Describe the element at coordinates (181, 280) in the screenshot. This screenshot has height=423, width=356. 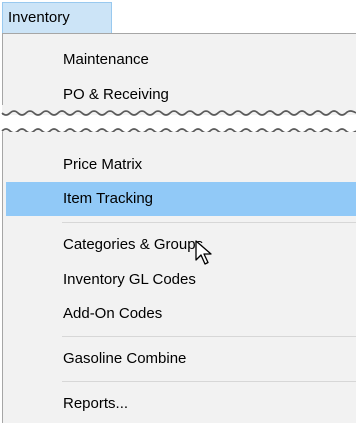
I see `menu-item-inventory-gl-codes: Inventory GL Codes` at that location.